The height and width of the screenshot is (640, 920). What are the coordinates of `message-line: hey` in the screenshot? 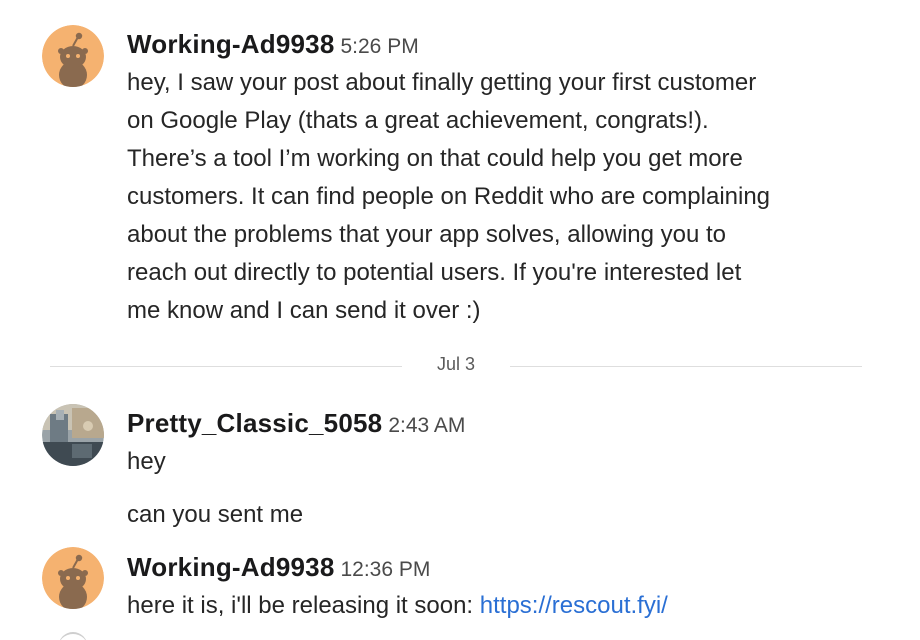 It's located at (146, 461).